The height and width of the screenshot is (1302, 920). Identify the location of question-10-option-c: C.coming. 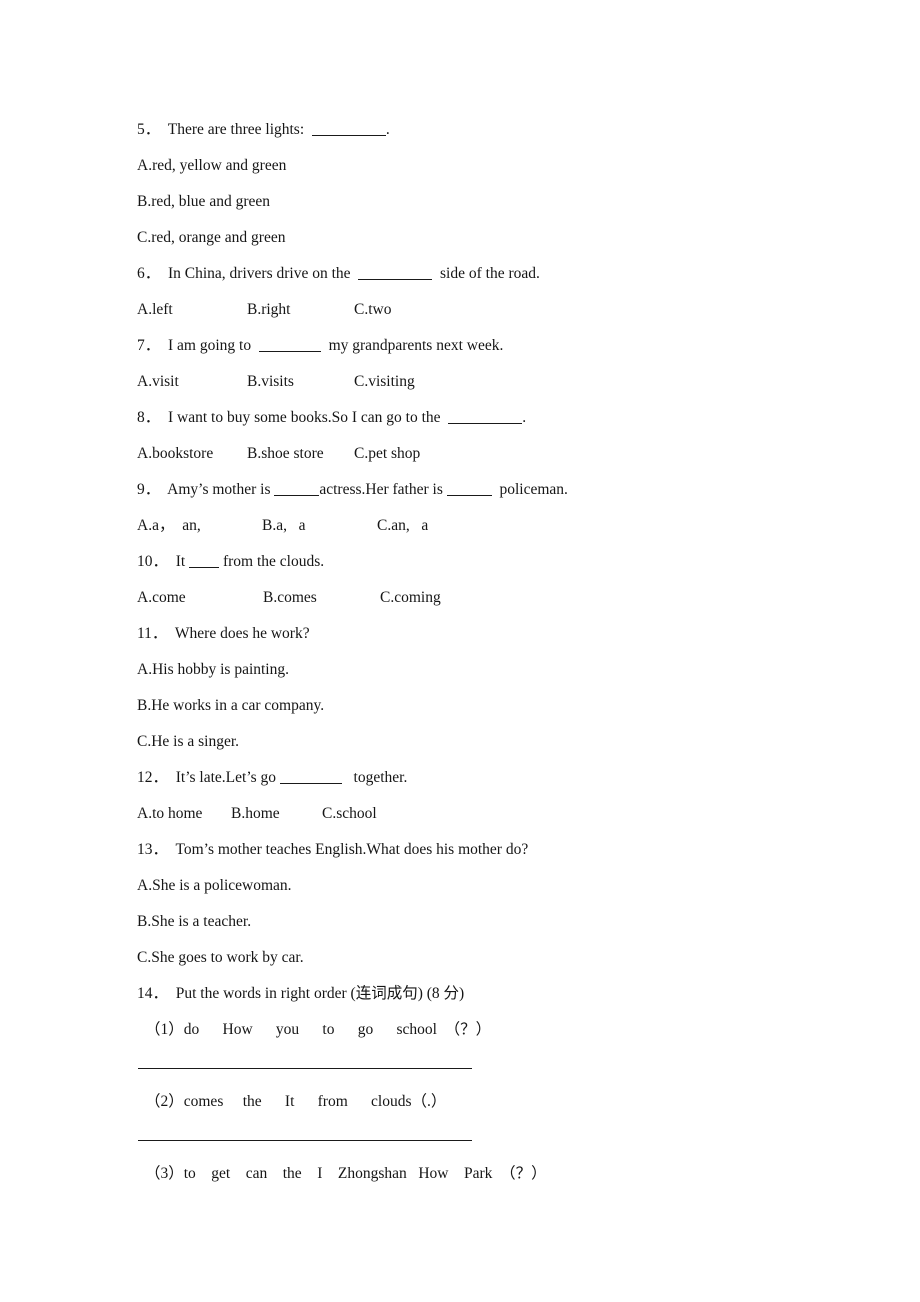
(410, 598).